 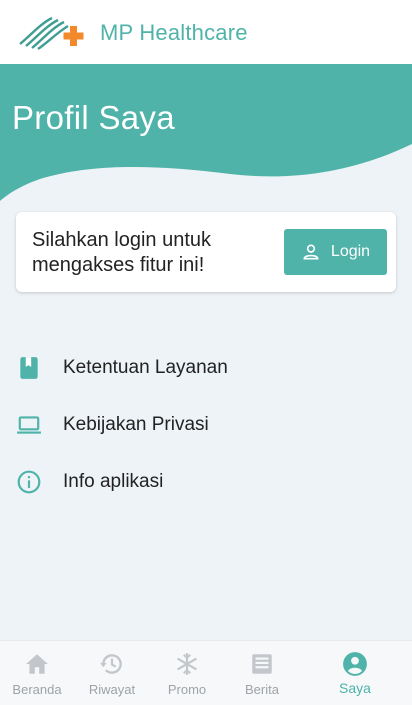 What do you see at coordinates (350, 251) in the screenshot?
I see `login-button-label: Login` at bounding box center [350, 251].